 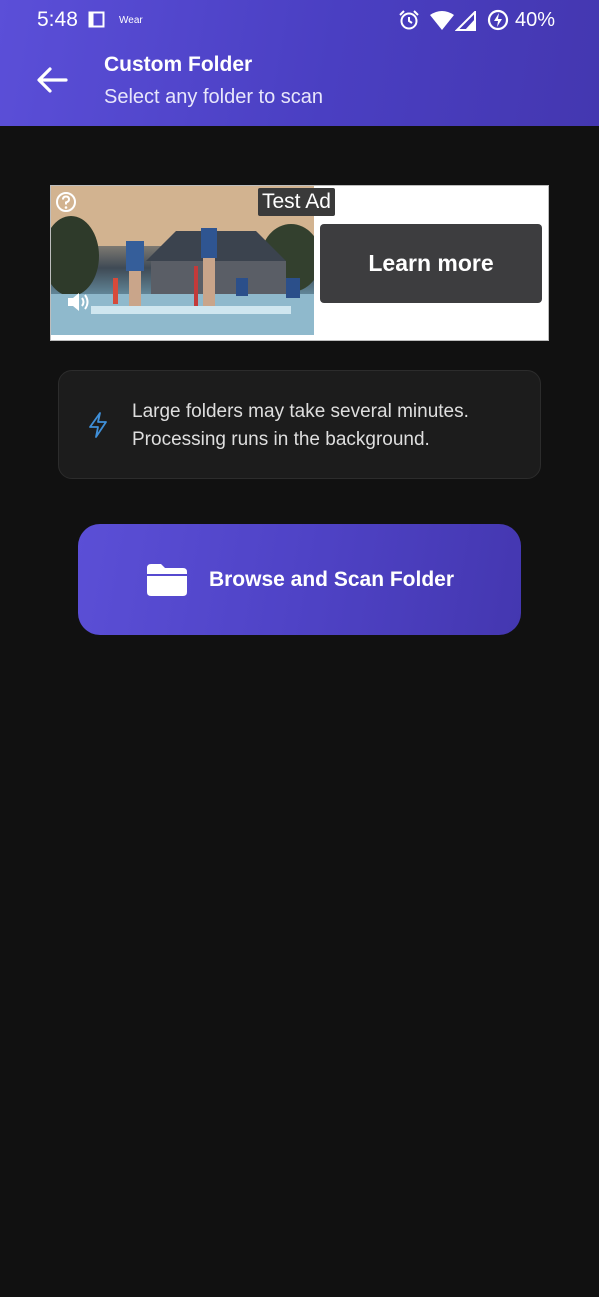 What do you see at coordinates (98, 425) in the screenshot?
I see `lightning-bolt-icon` at bounding box center [98, 425].